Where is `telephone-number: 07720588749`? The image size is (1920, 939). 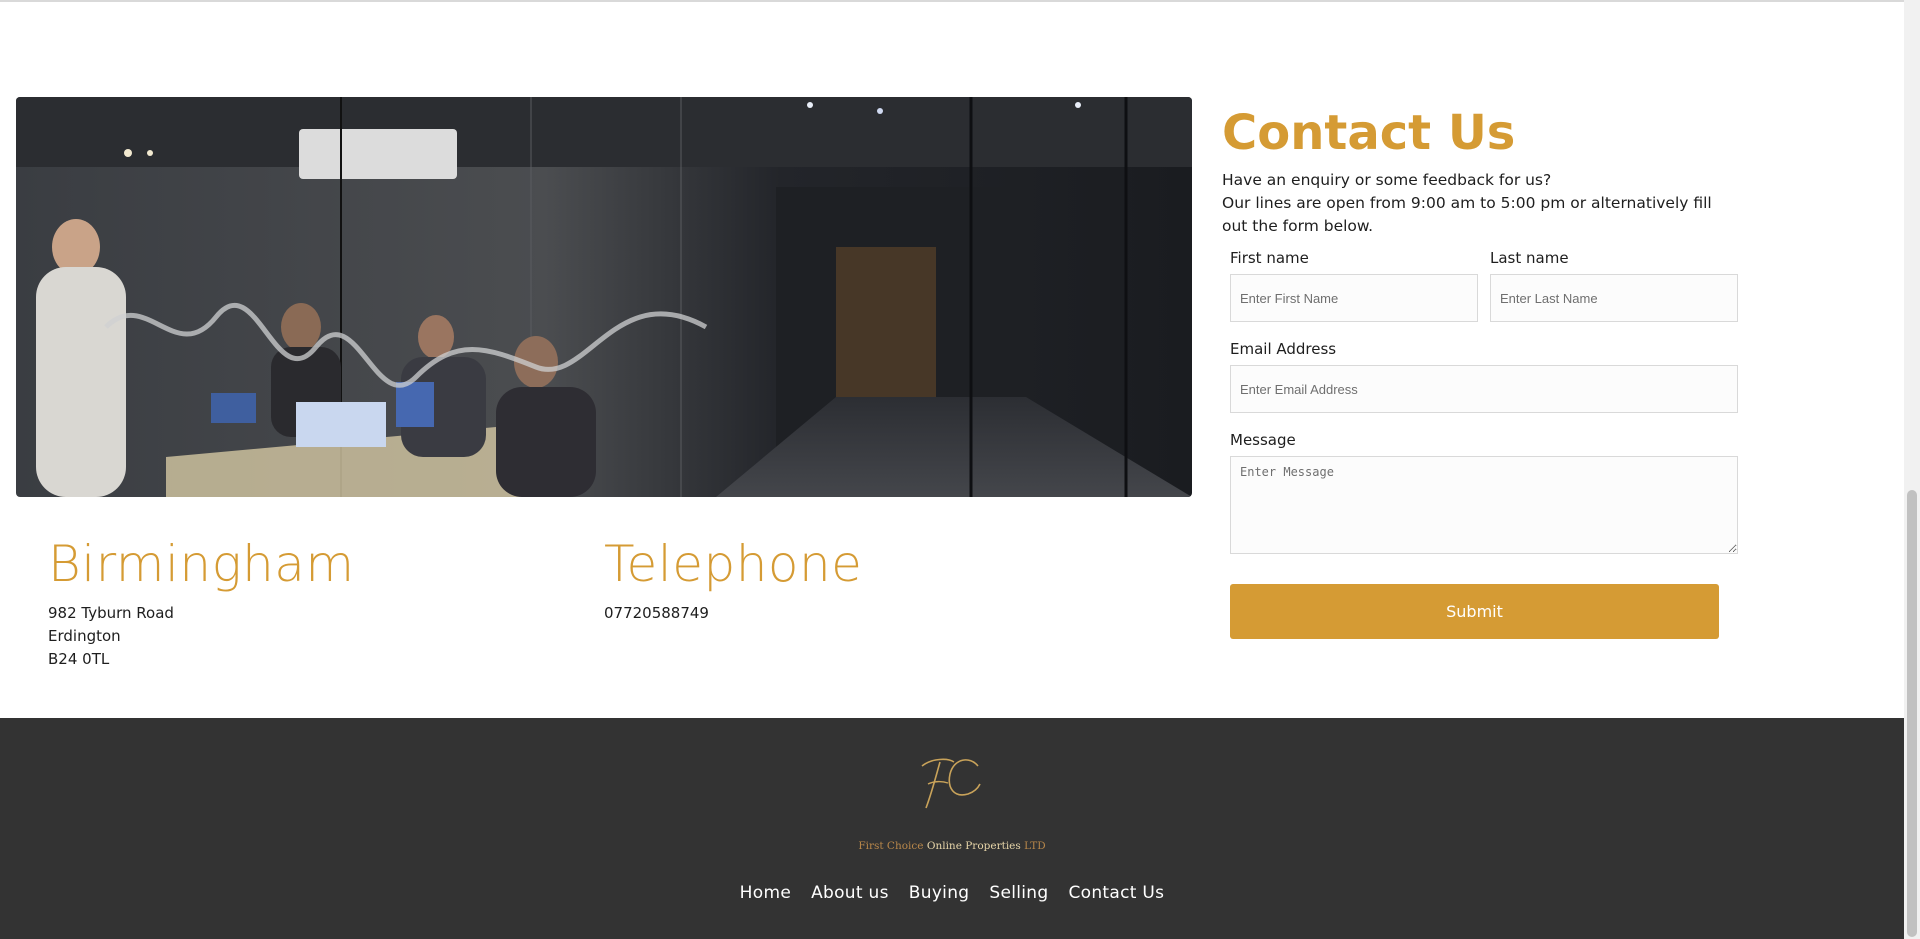 telephone-number: 07720588749 is located at coordinates (656, 613).